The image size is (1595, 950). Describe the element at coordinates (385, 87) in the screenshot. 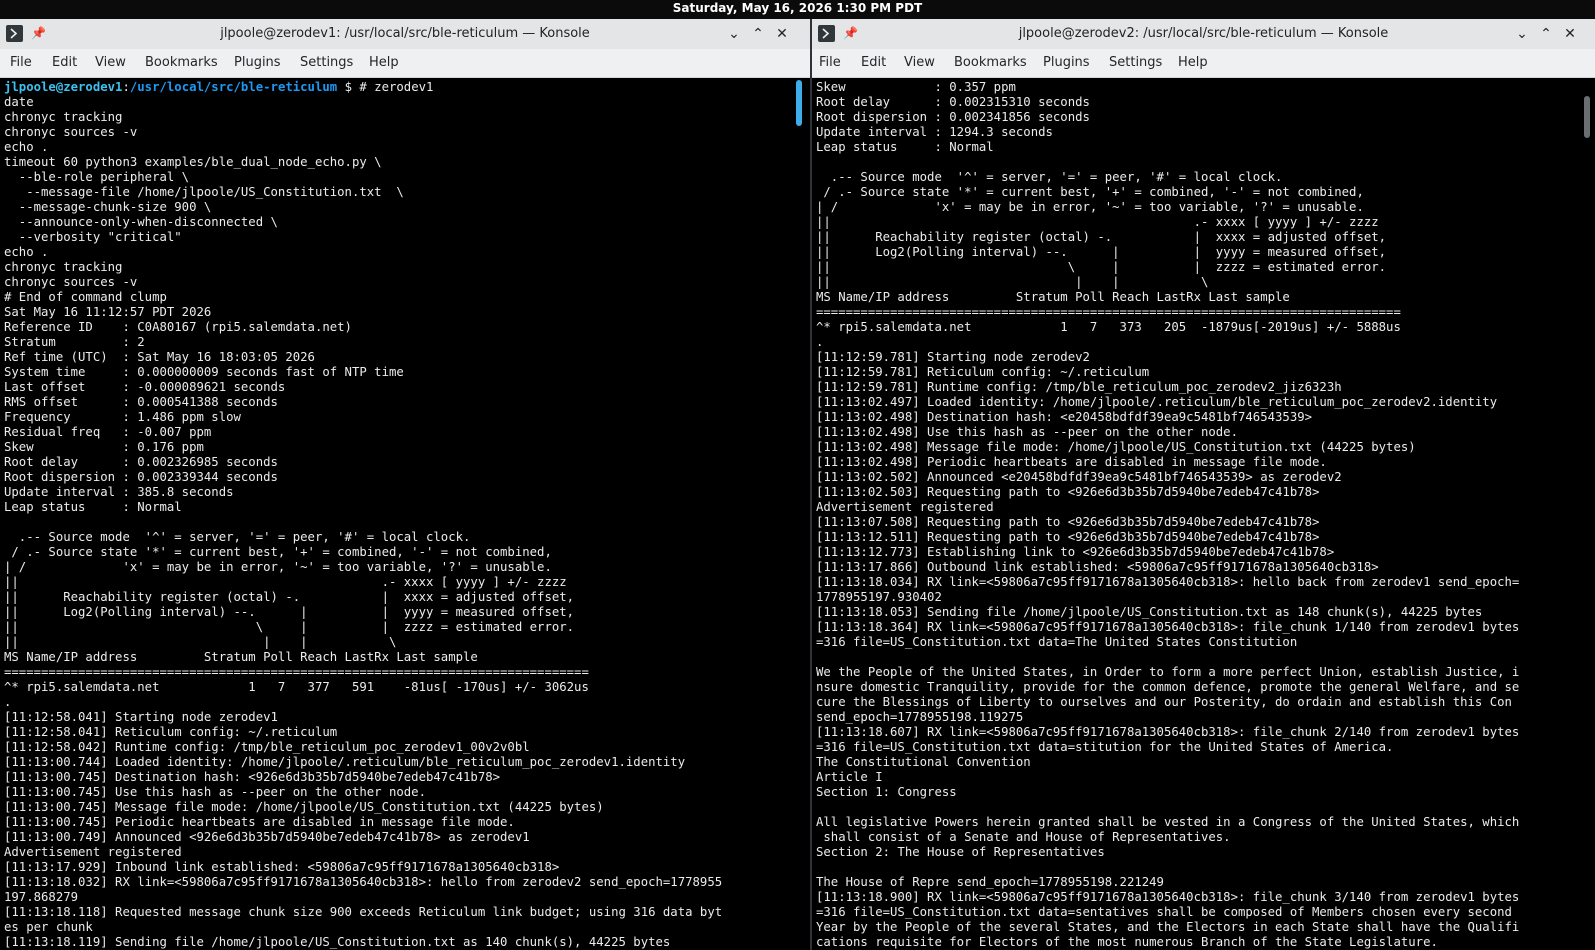

I see `prompt-command: $ # zerodev1` at that location.